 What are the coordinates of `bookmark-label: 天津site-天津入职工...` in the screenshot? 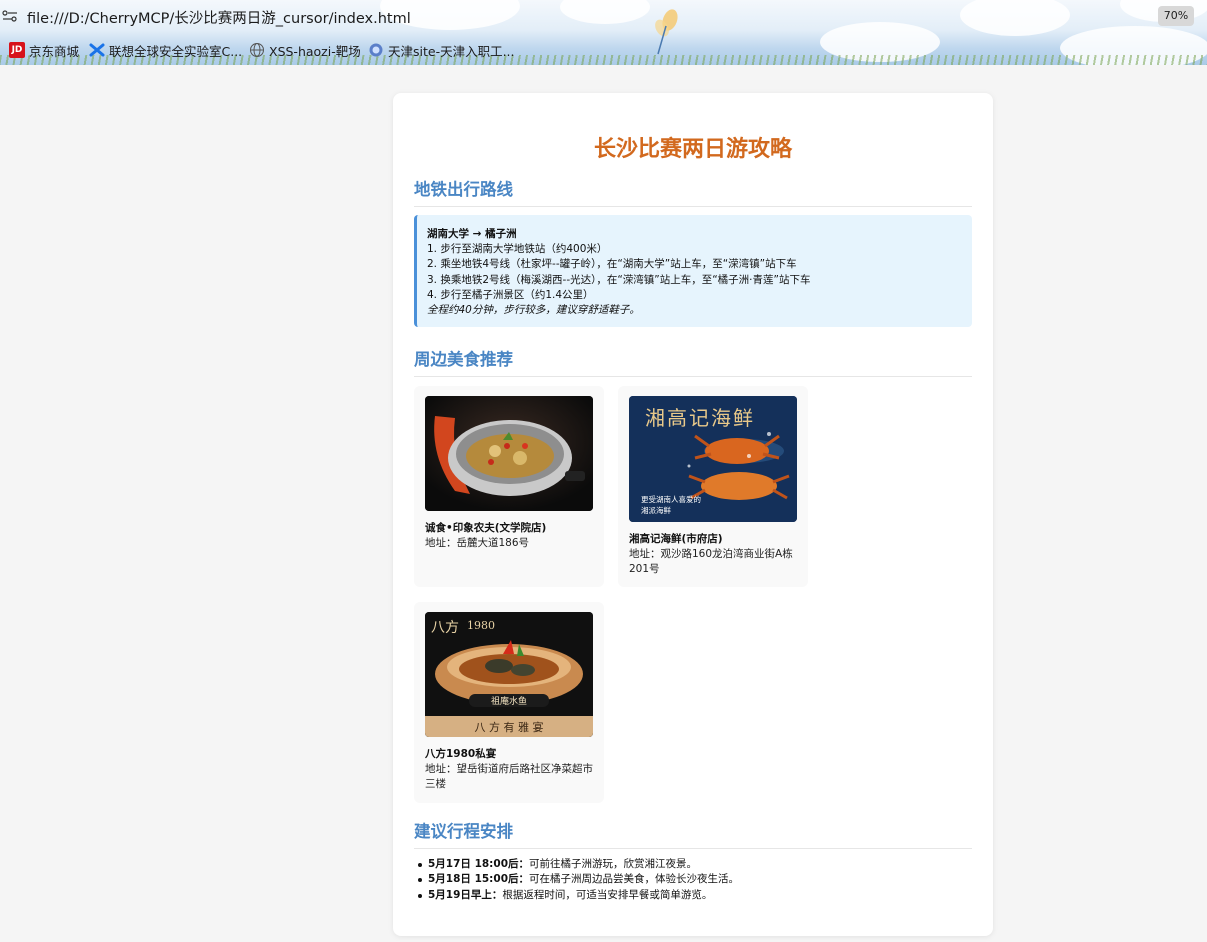 It's located at (451, 51).